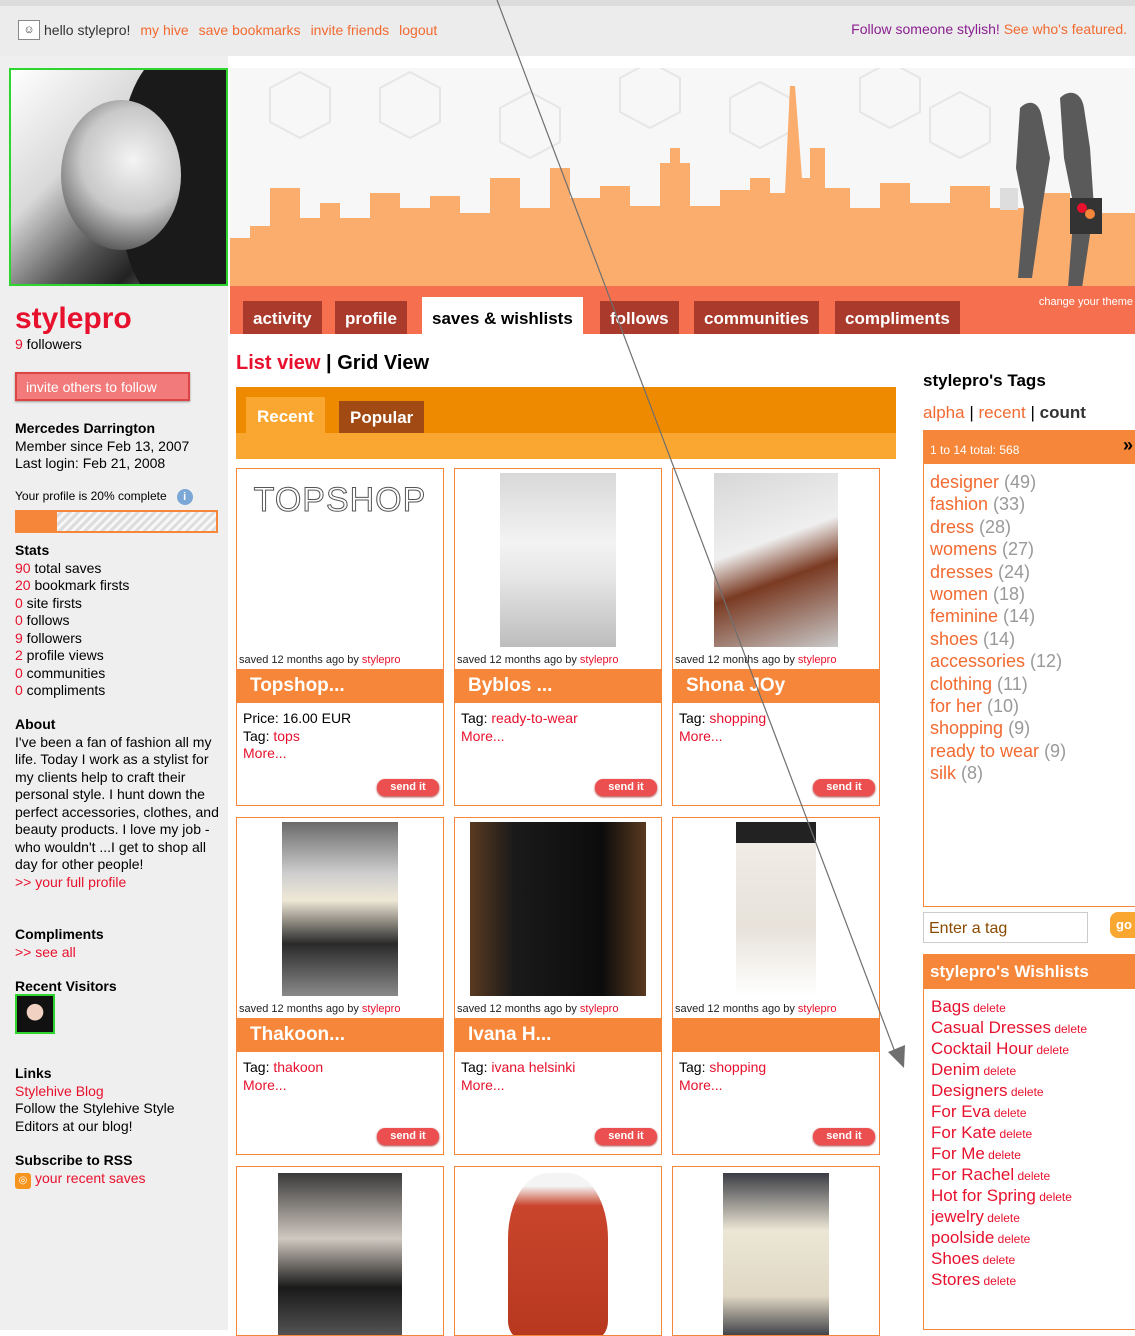 Image resolution: width=1135 pixels, height=1336 pixels. I want to click on sort-recent-link: recent, so click(1001, 412).